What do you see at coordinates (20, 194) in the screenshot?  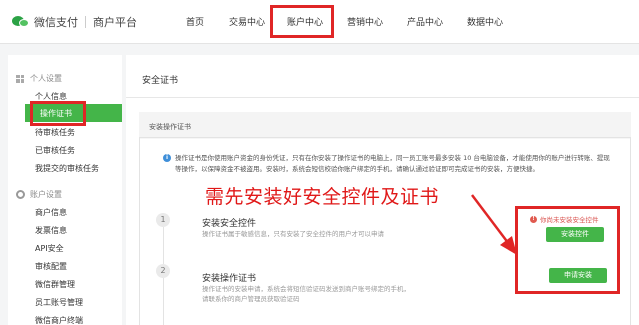 I see `gear-icon` at bounding box center [20, 194].